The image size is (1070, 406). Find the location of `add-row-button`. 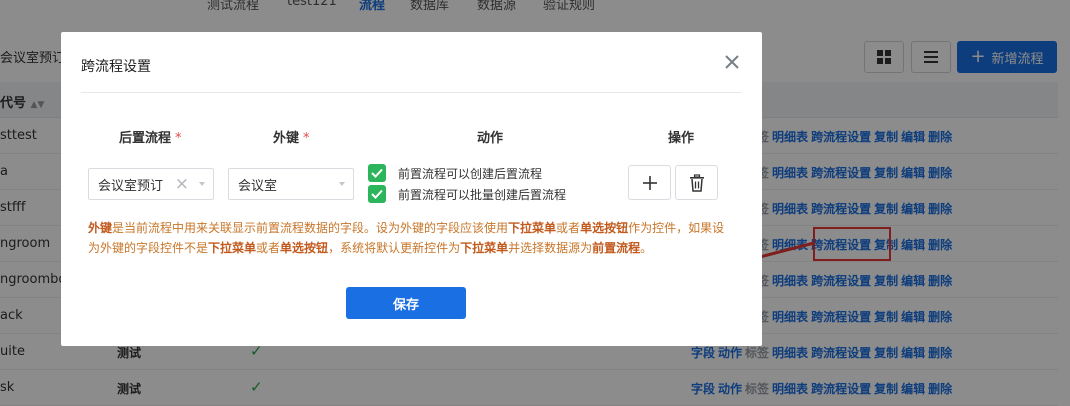

add-row-button is located at coordinates (649, 182).